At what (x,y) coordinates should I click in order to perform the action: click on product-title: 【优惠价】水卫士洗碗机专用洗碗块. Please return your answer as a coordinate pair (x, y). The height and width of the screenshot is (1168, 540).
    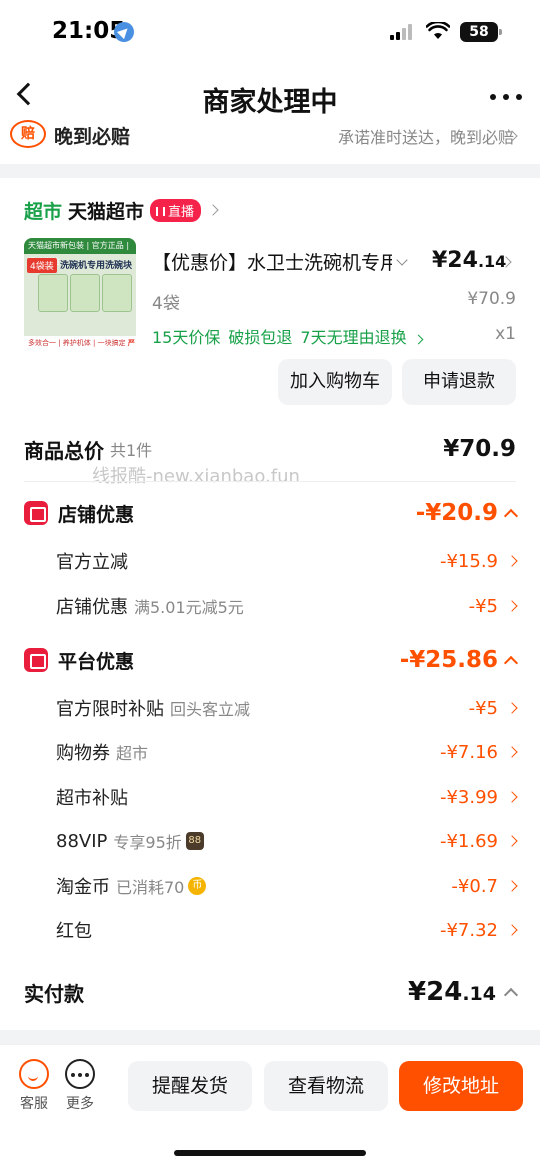
    Looking at the image, I should click on (272, 261).